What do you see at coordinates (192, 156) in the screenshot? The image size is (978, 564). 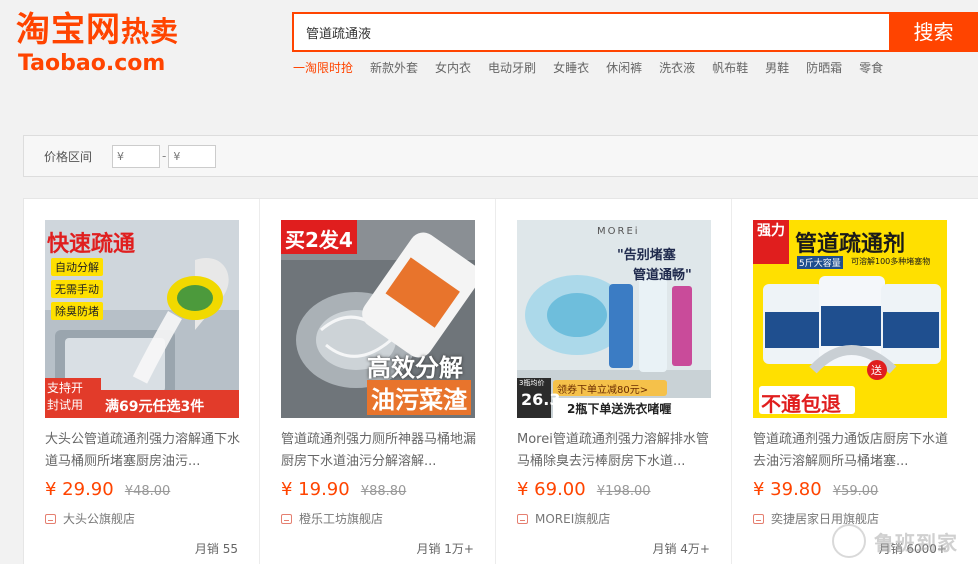 I see `price-max-input` at bounding box center [192, 156].